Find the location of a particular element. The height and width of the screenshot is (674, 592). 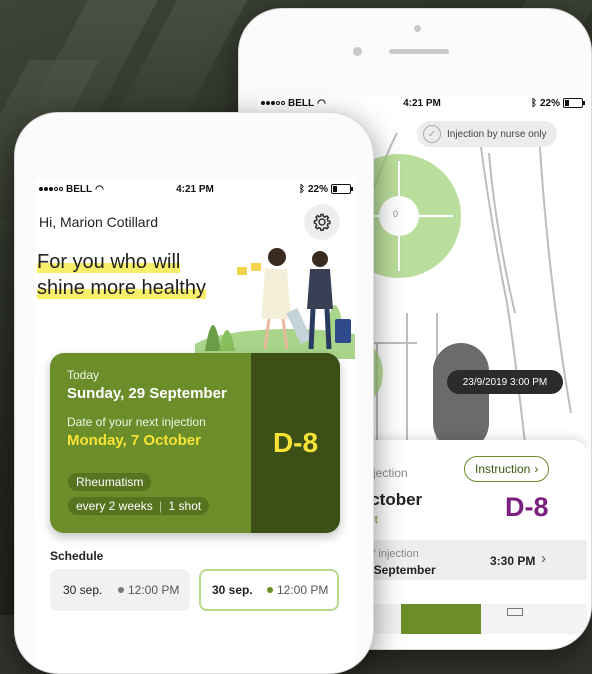

schedule-title: Schedule is located at coordinates (77, 556).